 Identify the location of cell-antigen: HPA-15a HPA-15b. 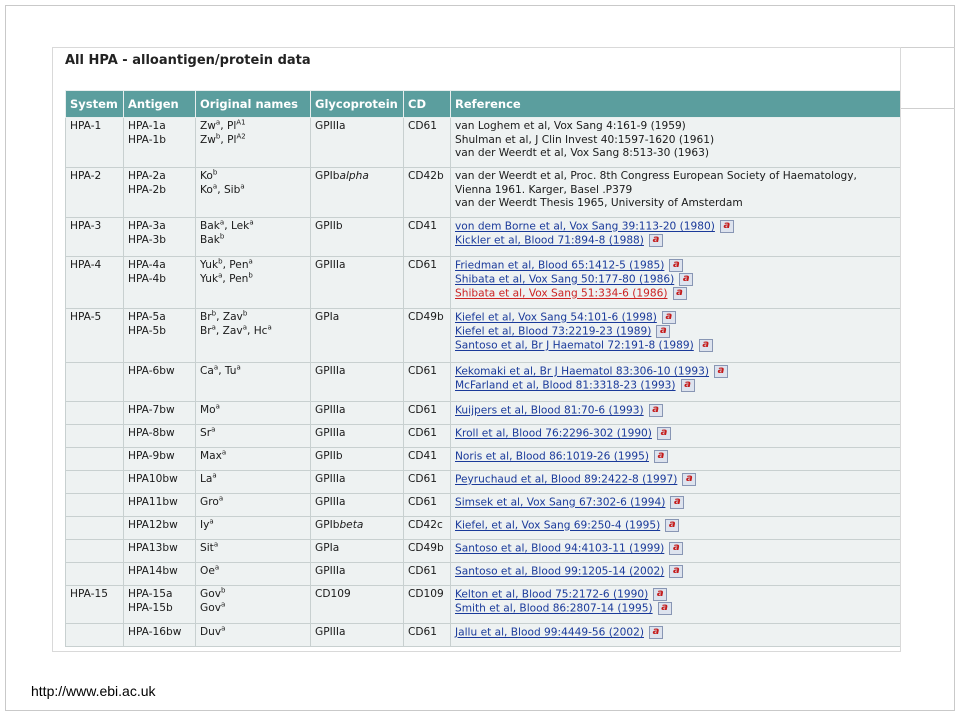
(159, 604).